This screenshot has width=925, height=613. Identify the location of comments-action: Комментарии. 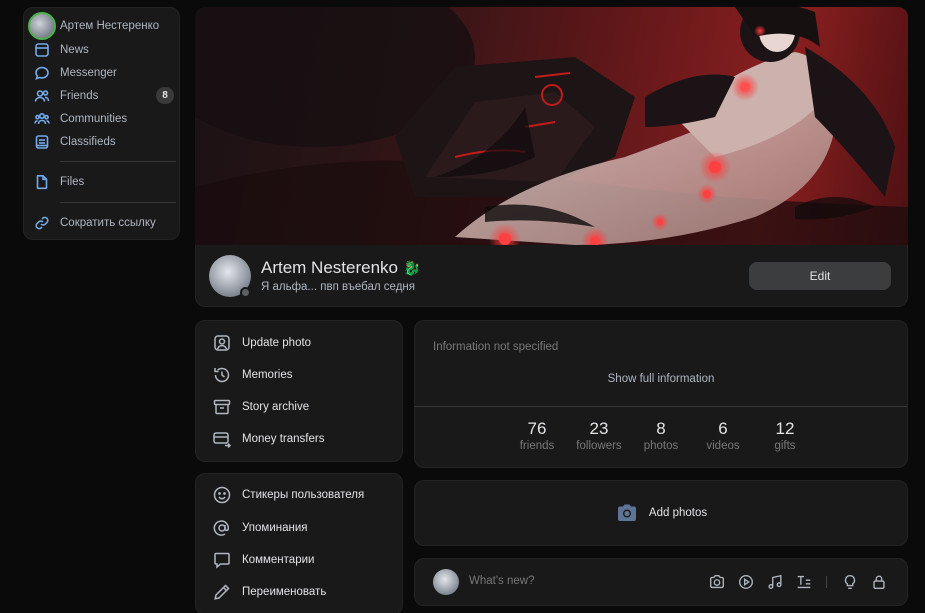
(263, 560).